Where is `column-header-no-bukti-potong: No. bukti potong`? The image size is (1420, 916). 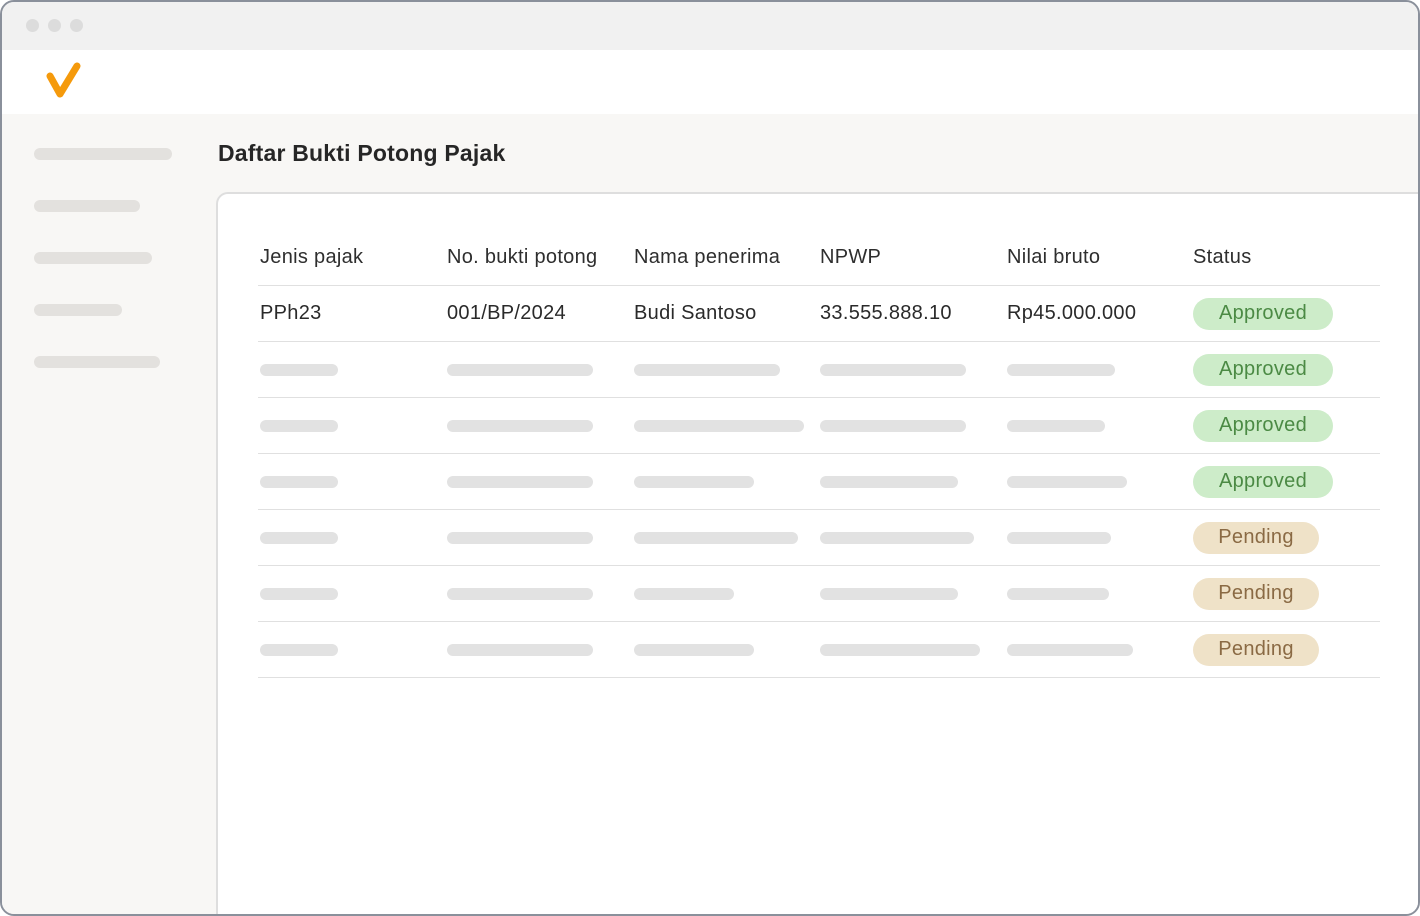
column-header-no-bukti-potong: No. bukti potong is located at coordinates (522, 257).